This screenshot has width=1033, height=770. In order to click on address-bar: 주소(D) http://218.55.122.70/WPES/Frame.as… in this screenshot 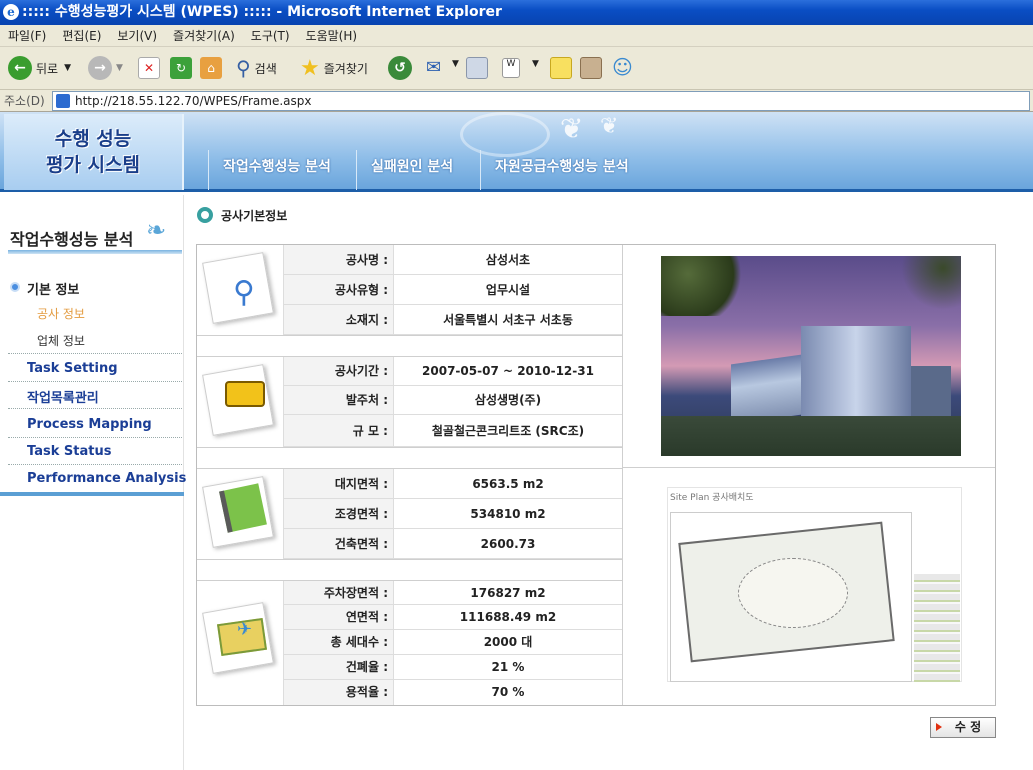, I will do `click(516, 101)`.